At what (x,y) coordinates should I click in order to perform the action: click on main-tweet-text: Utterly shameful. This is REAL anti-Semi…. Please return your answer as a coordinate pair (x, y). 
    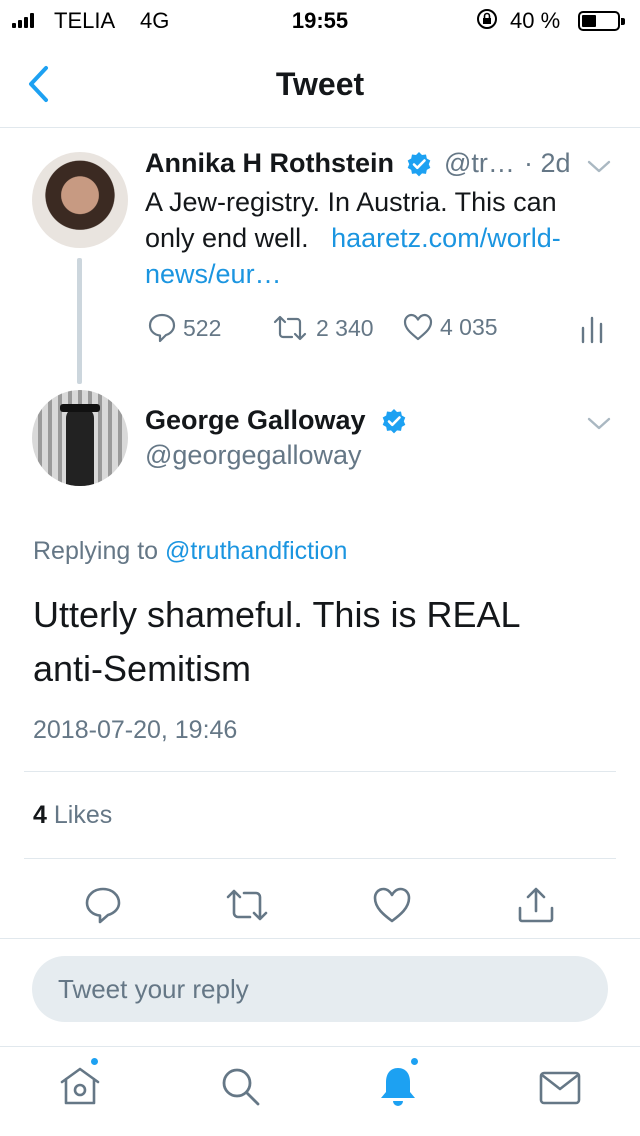
    Looking at the image, I should click on (276, 641).